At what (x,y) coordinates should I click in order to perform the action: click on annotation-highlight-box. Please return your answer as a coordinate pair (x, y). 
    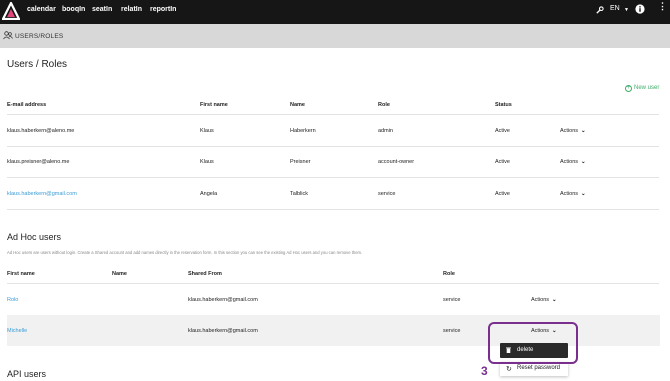
    Looking at the image, I should click on (533, 343).